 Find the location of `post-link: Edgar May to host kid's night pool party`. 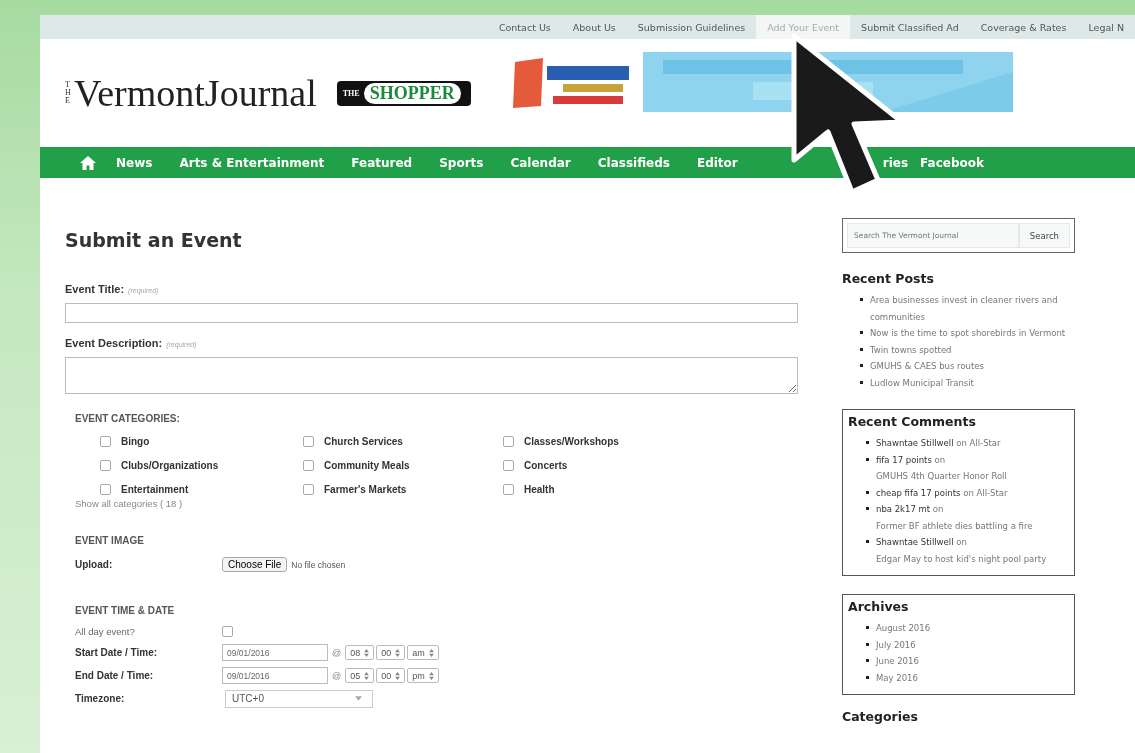

post-link: Edgar May to host kid's night pool party is located at coordinates (961, 558).